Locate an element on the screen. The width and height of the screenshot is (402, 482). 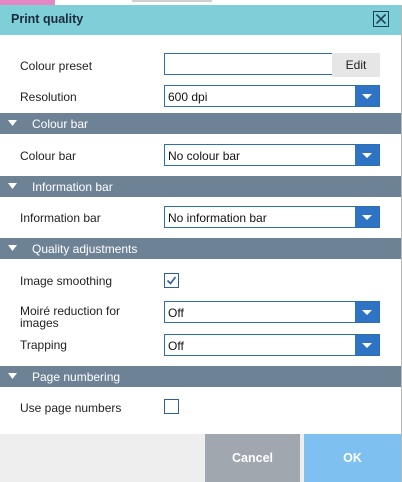
moire-reduction-label-line2: images is located at coordinates (39, 323).